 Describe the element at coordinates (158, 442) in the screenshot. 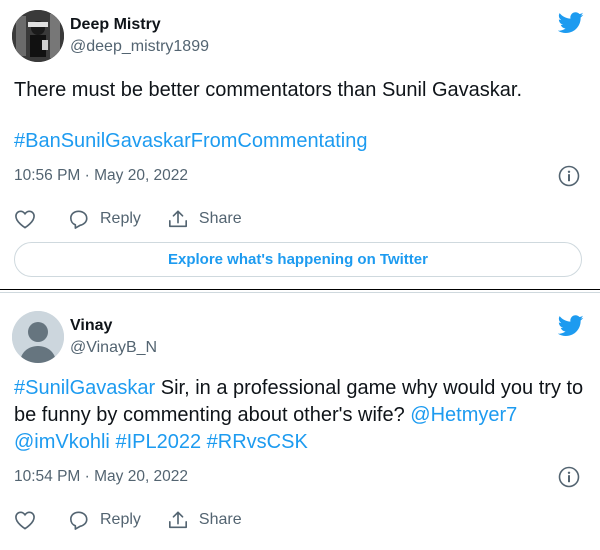

I see `hashtag-link: #IPL2022` at that location.